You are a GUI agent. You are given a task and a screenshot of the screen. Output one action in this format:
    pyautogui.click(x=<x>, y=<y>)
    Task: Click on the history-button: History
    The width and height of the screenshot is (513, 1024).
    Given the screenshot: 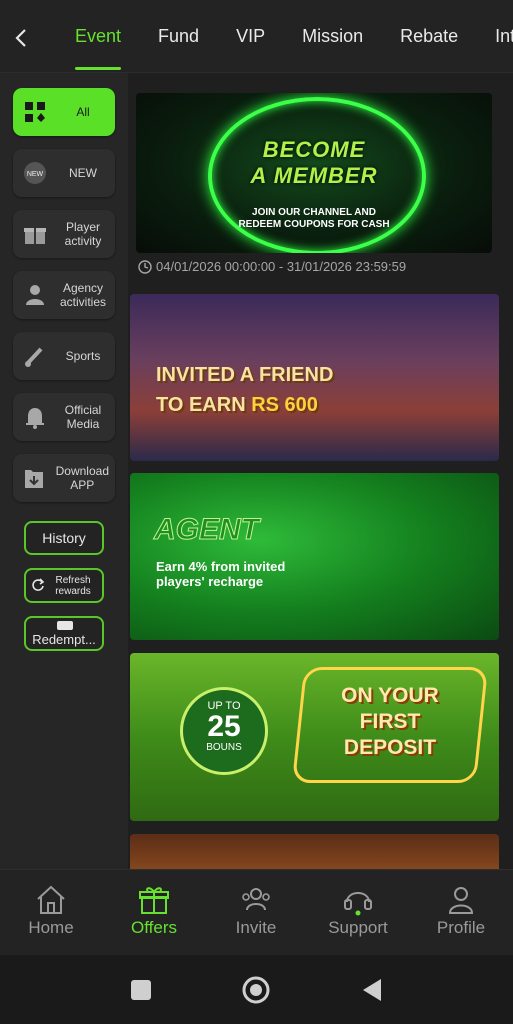 What is the action you would take?
    pyautogui.click(x=64, y=538)
    